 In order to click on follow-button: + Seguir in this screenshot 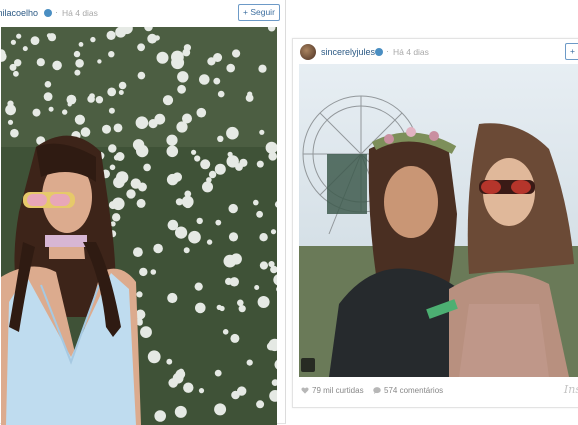, I will do `click(259, 12)`.